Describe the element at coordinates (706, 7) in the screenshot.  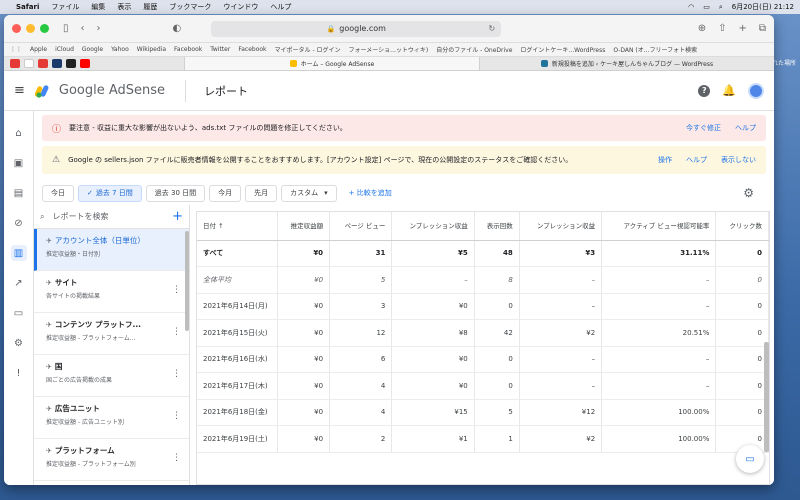
I see `battery-icon: ▭` at that location.